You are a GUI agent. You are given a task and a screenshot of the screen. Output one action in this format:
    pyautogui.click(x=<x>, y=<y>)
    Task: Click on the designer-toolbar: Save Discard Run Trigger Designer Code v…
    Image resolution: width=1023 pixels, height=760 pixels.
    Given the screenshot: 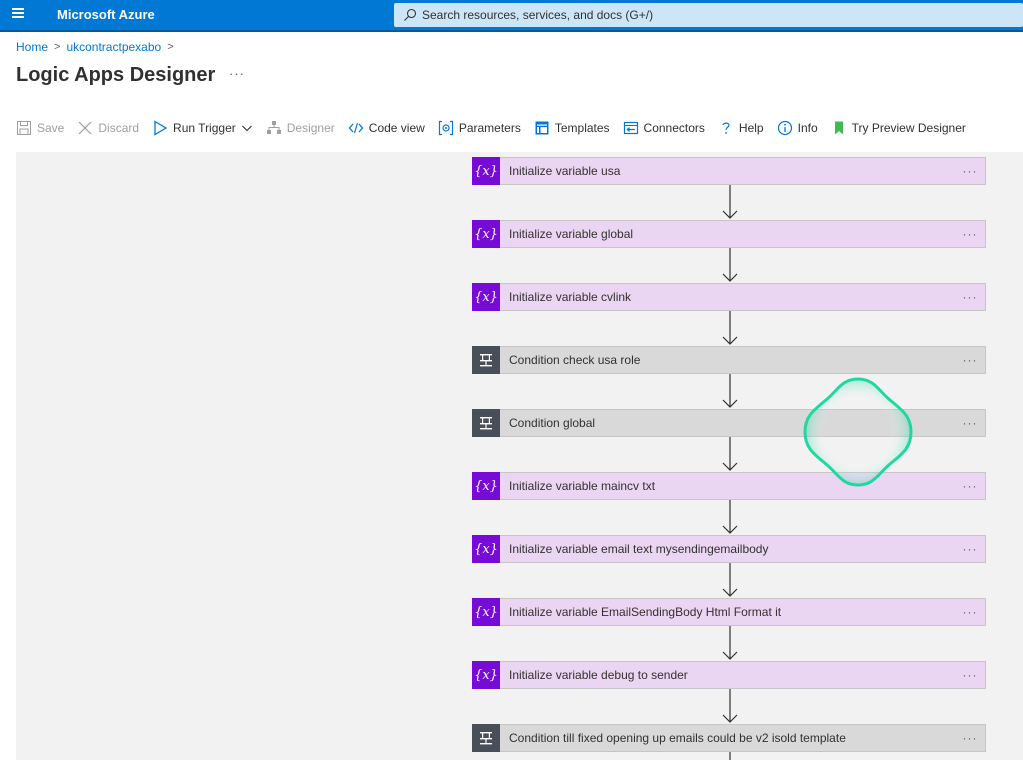 What is the action you would take?
    pyautogui.click(x=497, y=128)
    